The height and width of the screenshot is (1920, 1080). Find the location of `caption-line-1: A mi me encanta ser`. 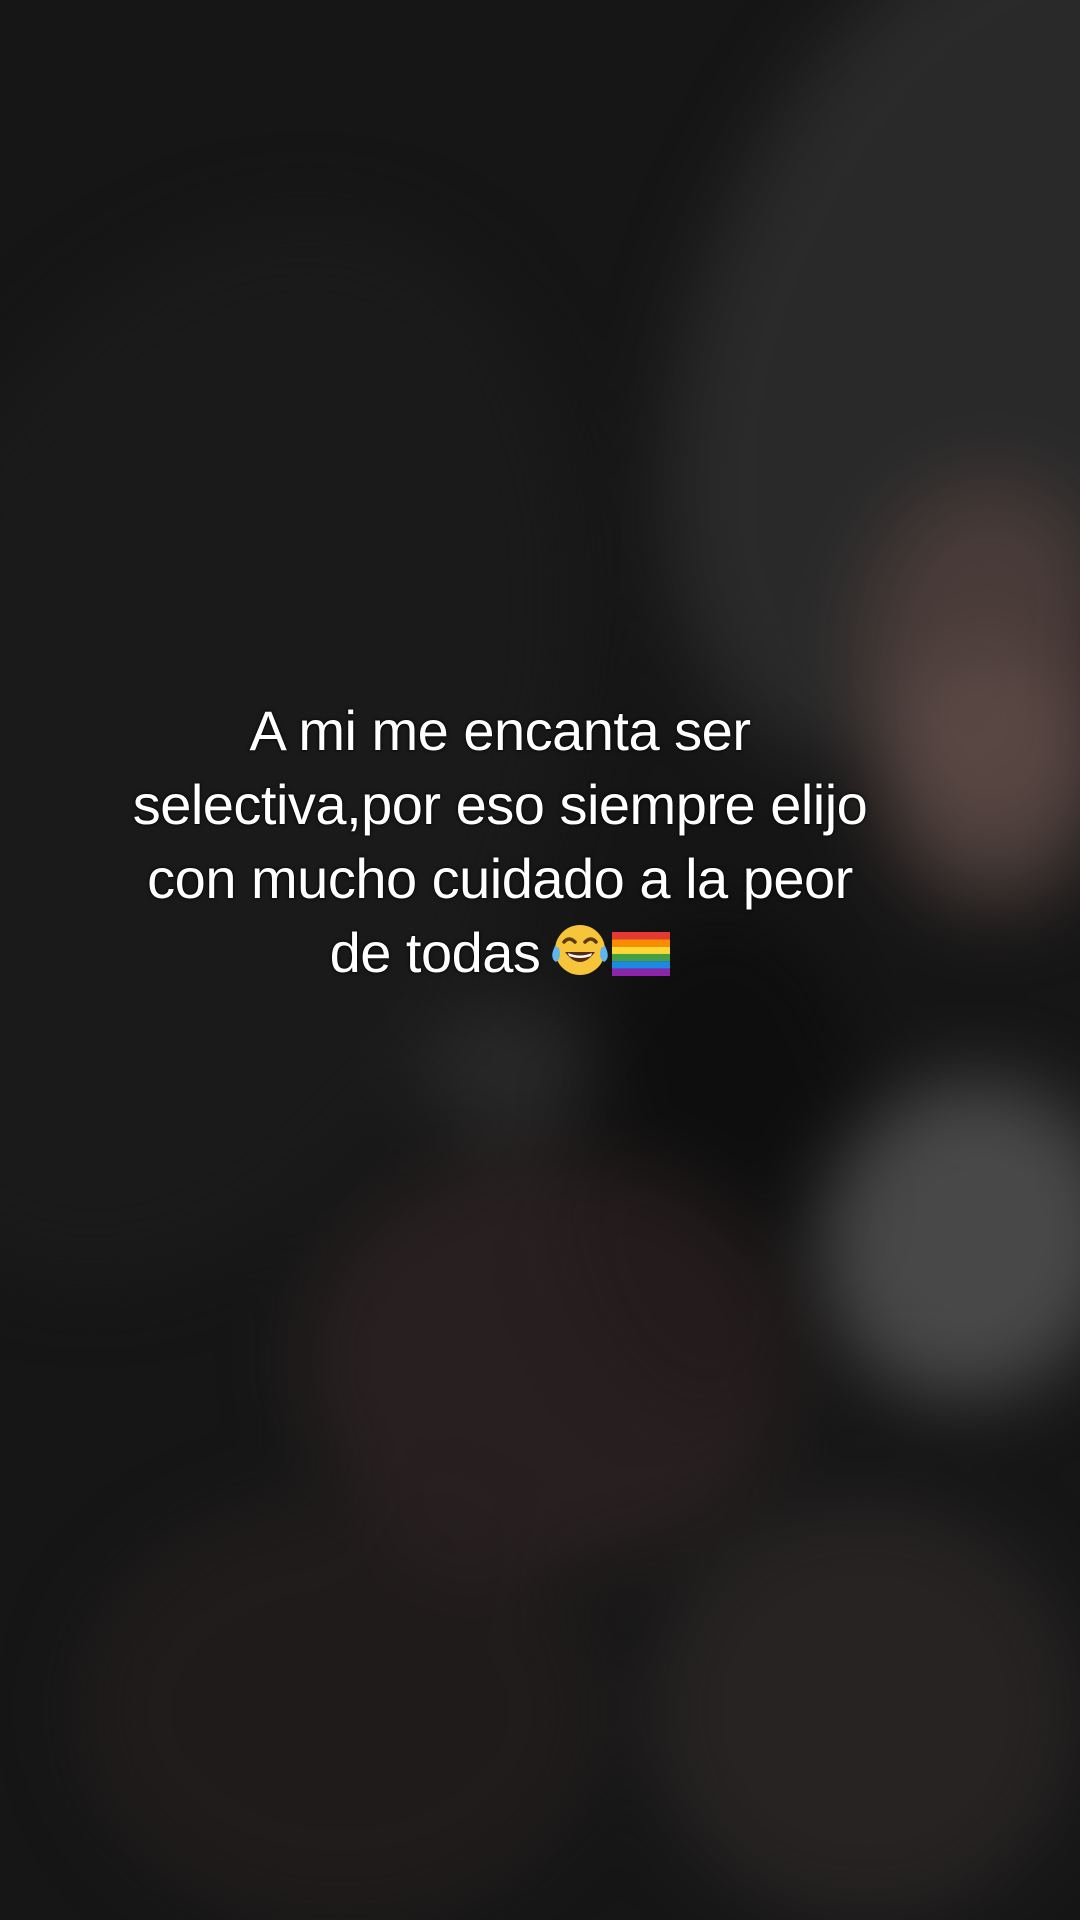

caption-line-1: A mi me encanta ser is located at coordinates (500, 730).